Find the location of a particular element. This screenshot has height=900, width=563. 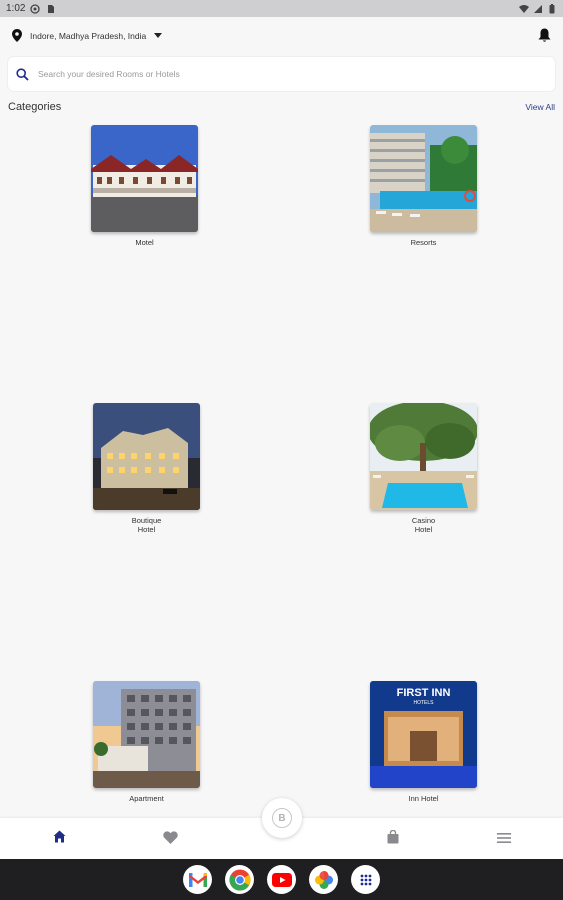

chrome-icon is located at coordinates (239, 879).